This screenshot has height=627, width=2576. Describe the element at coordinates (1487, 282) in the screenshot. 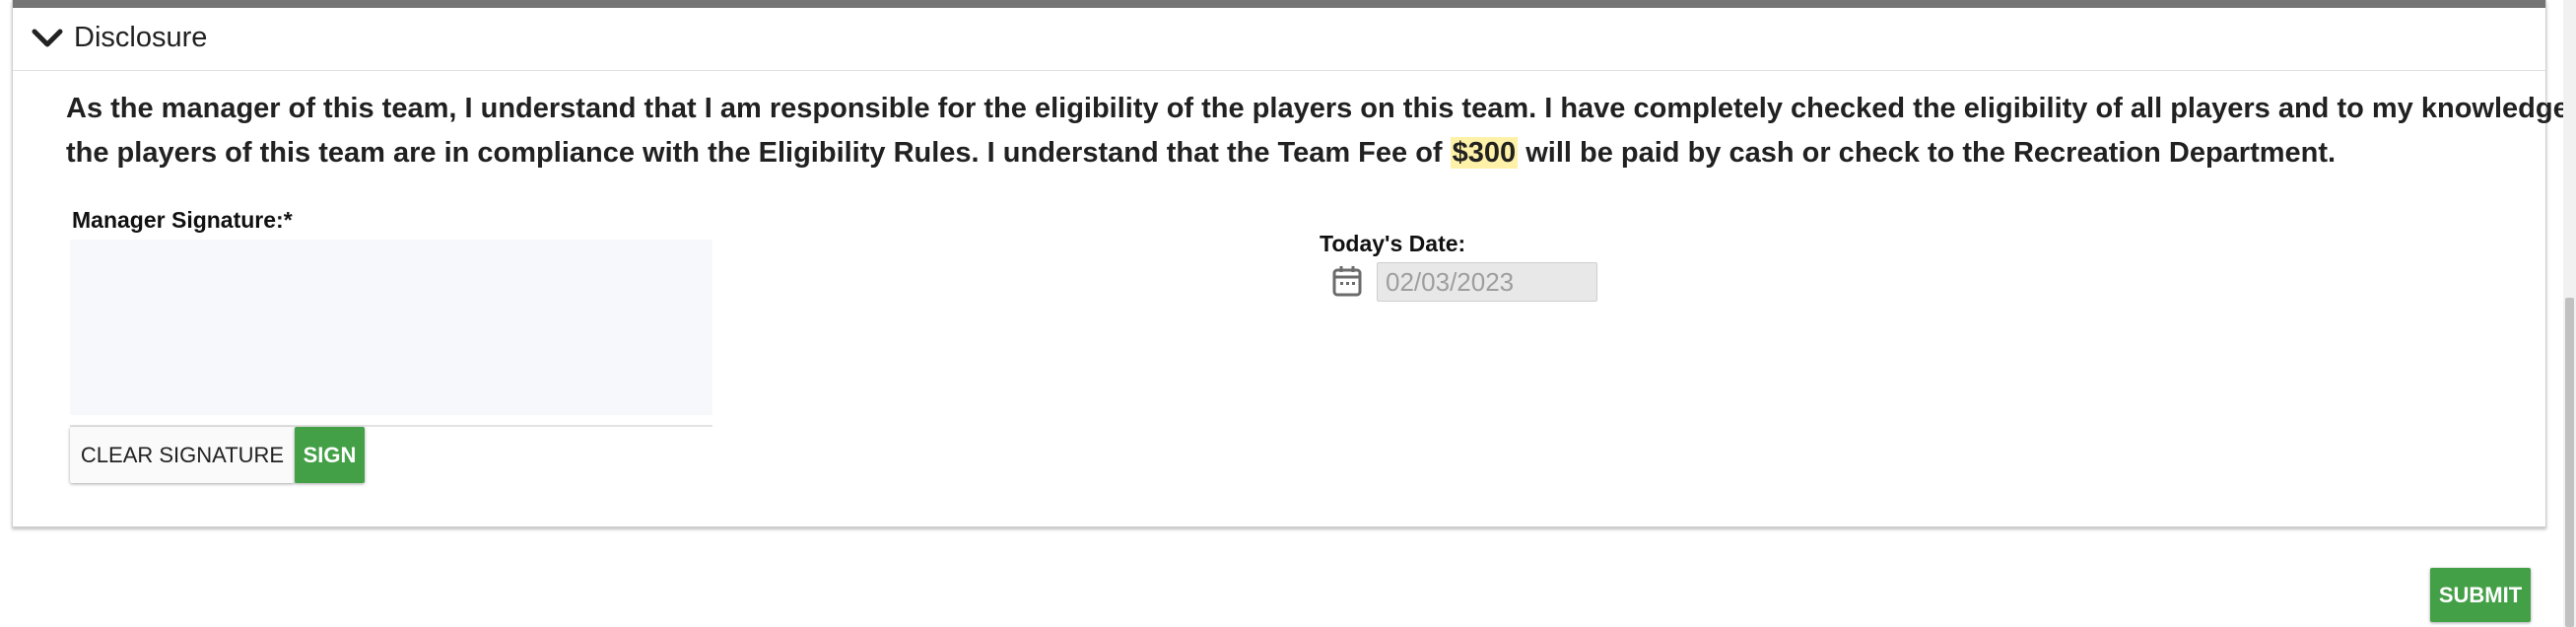

I see `date-field` at that location.